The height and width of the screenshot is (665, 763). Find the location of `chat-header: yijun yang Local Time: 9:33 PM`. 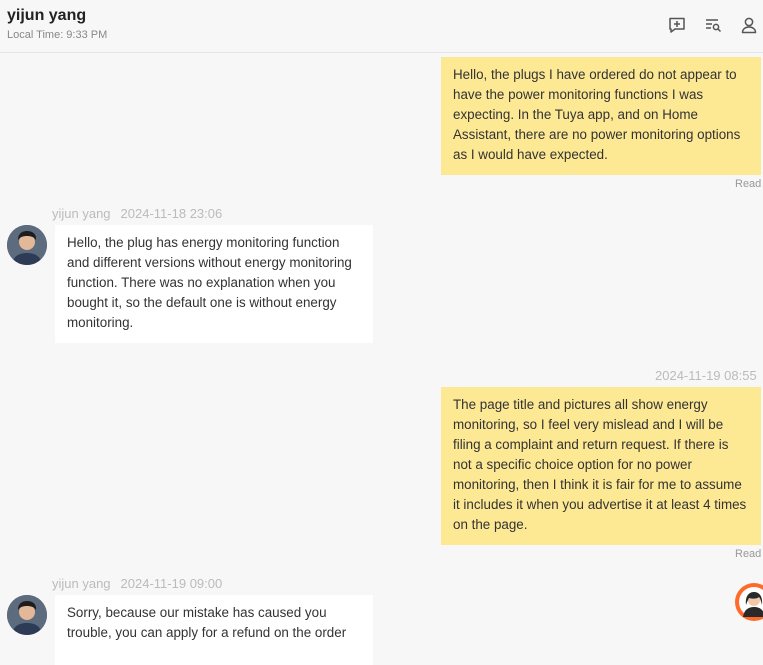

chat-header: yijun yang Local Time: 9:33 PM is located at coordinates (381, 26).